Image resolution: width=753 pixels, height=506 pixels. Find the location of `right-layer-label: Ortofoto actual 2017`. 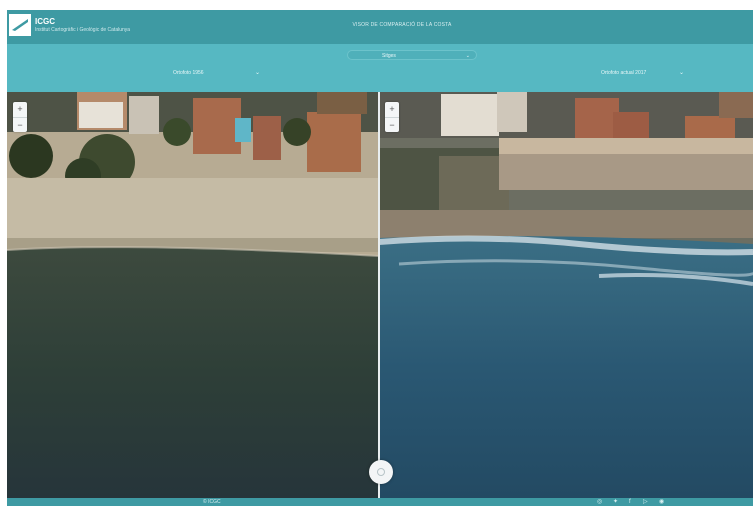

right-layer-label: Ortofoto actual 2017 is located at coordinates (623, 73).